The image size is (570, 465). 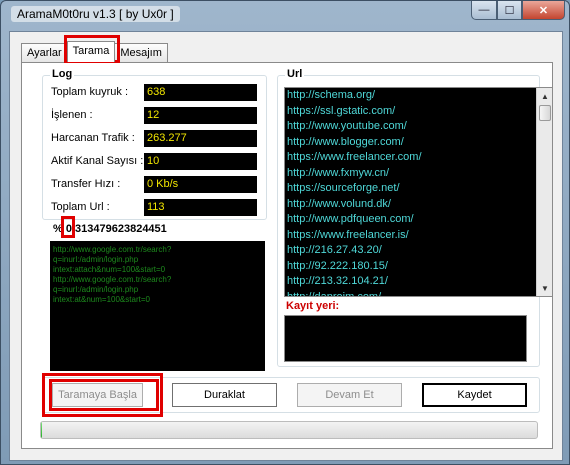 What do you see at coordinates (200, 92) in the screenshot?
I see `log-value-toplam-kuyruk: 638` at bounding box center [200, 92].